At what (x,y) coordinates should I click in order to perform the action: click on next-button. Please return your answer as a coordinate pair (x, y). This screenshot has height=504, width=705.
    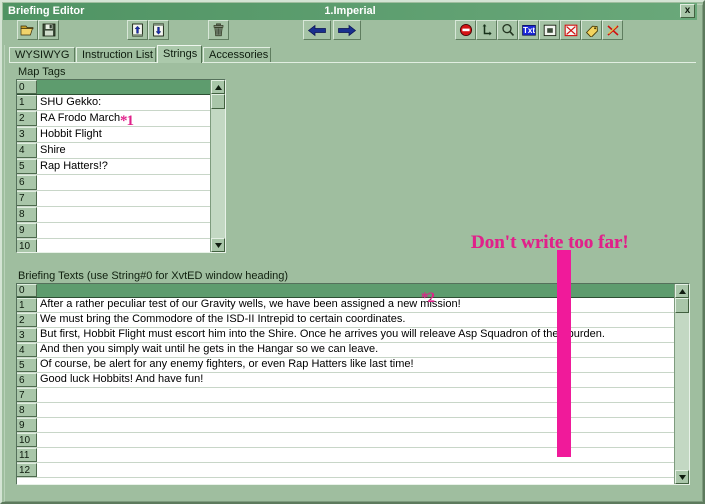
    Looking at the image, I should click on (347, 30).